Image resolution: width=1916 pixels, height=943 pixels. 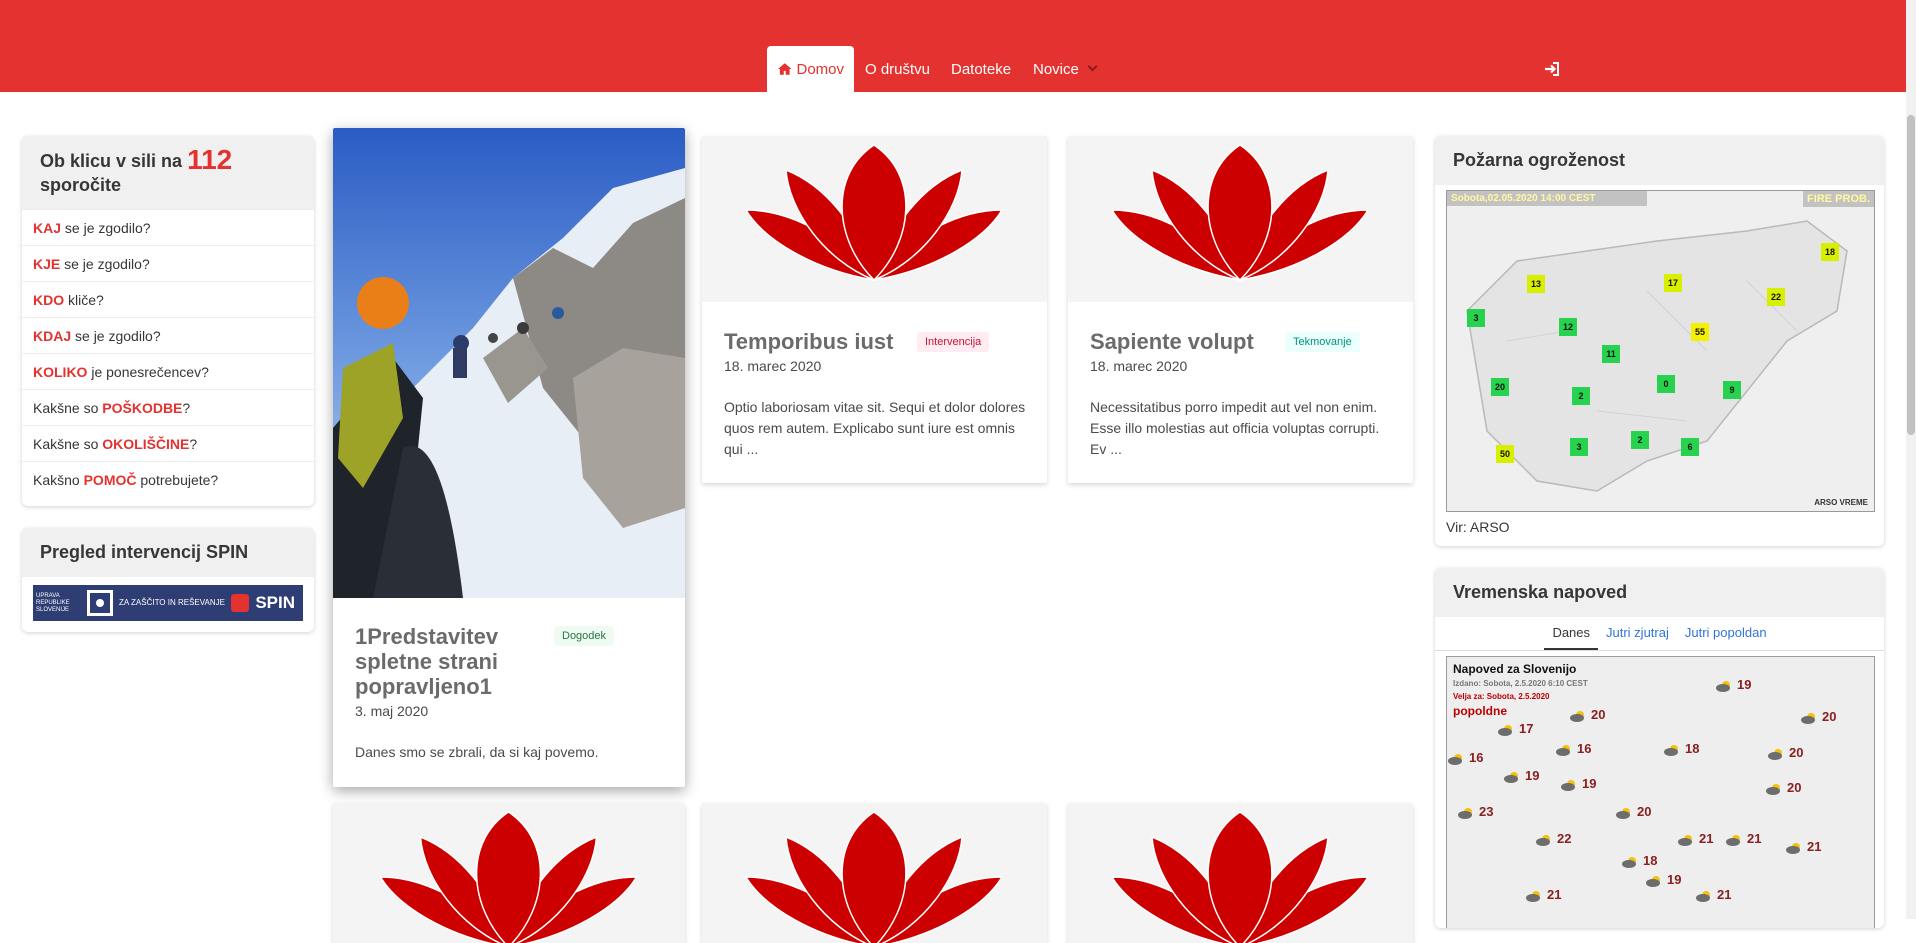 What do you see at coordinates (1726, 633) in the screenshot?
I see `tab-jutri-popoldan: Jutri popoldan` at bounding box center [1726, 633].